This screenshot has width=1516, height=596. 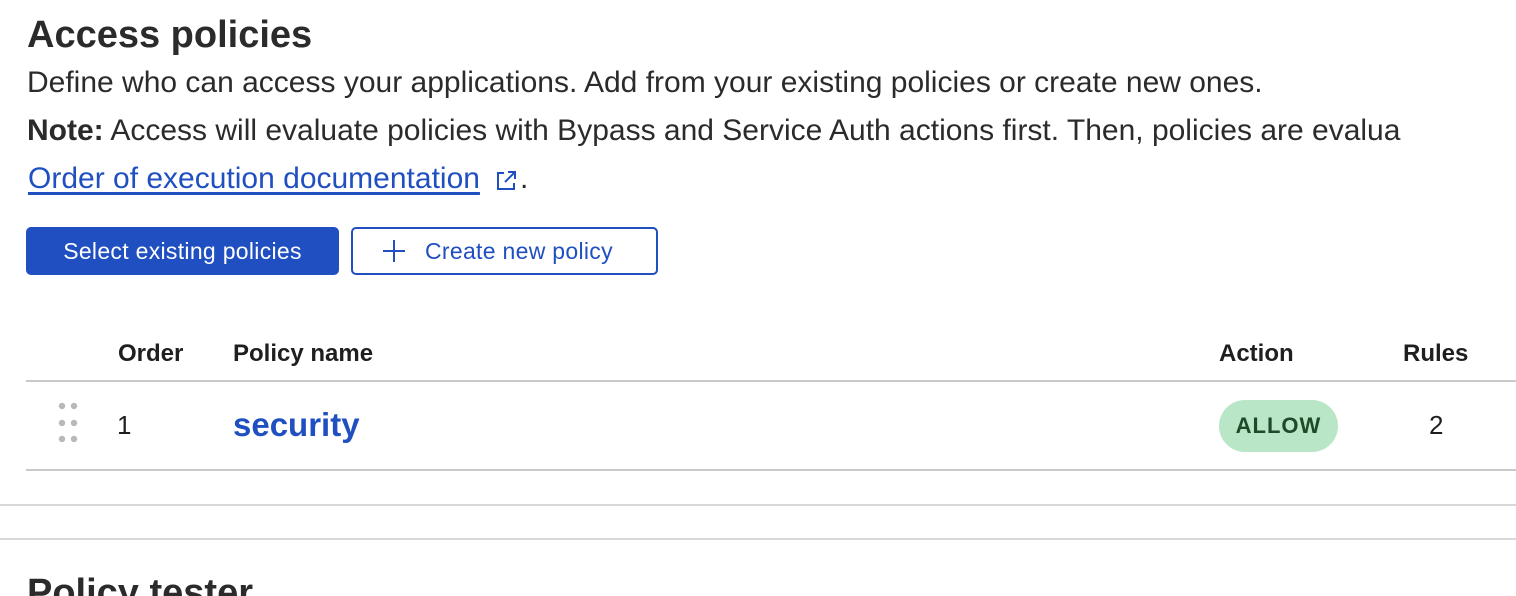 I want to click on select-existing-policies-button: Select existing policies, so click(x=182, y=251).